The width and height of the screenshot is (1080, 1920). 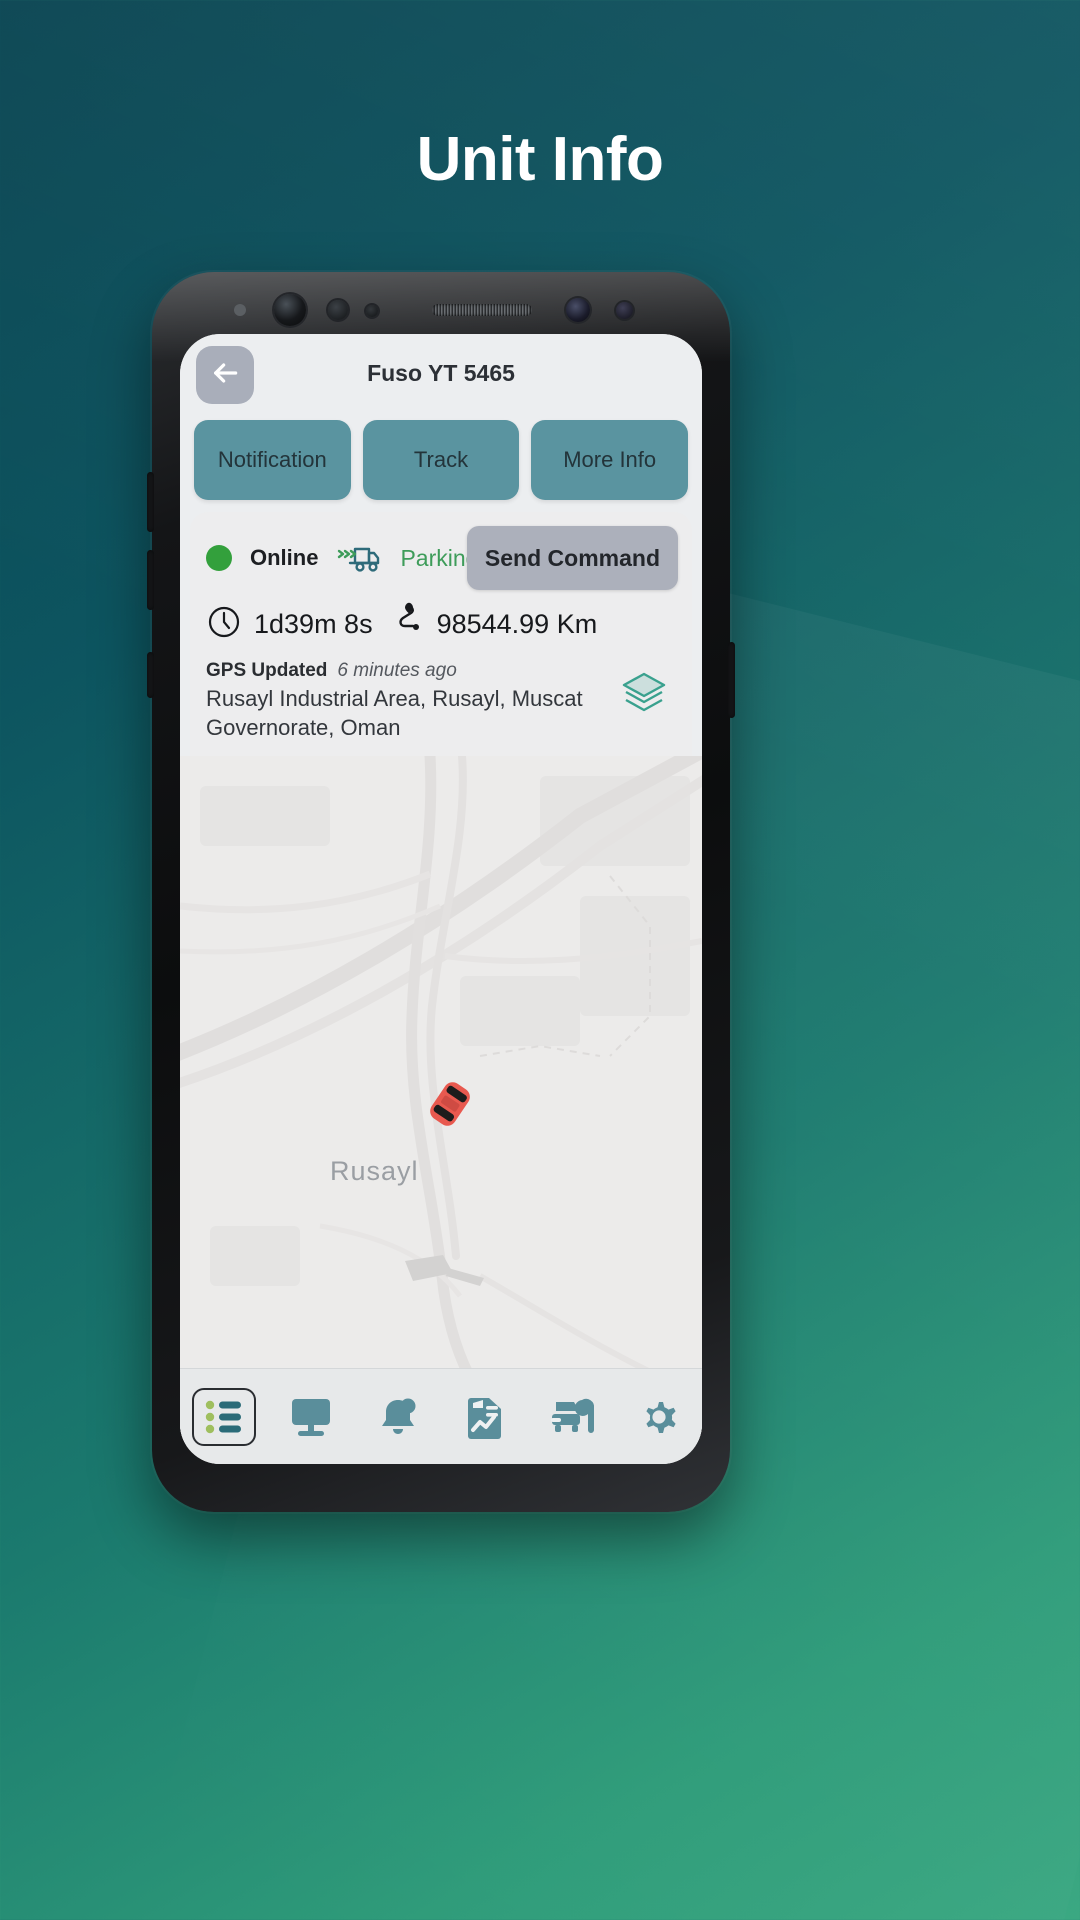 What do you see at coordinates (407, 624) in the screenshot?
I see `route-icon` at bounding box center [407, 624].